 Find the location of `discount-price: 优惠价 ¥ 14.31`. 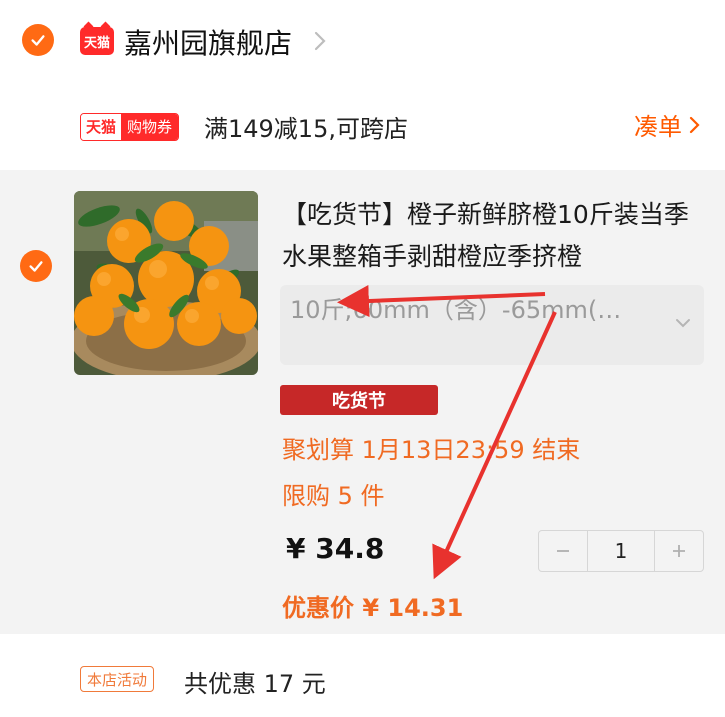

discount-price: 优惠价 ¥ 14.31 is located at coordinates (373, 608).